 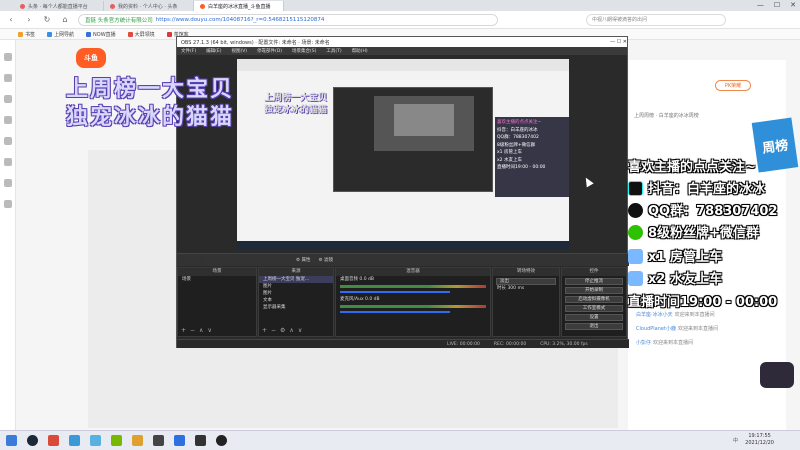 I want to click on browser-tab-1: 头条 · 每个人都能直播平台, so click(x=59, y=6).